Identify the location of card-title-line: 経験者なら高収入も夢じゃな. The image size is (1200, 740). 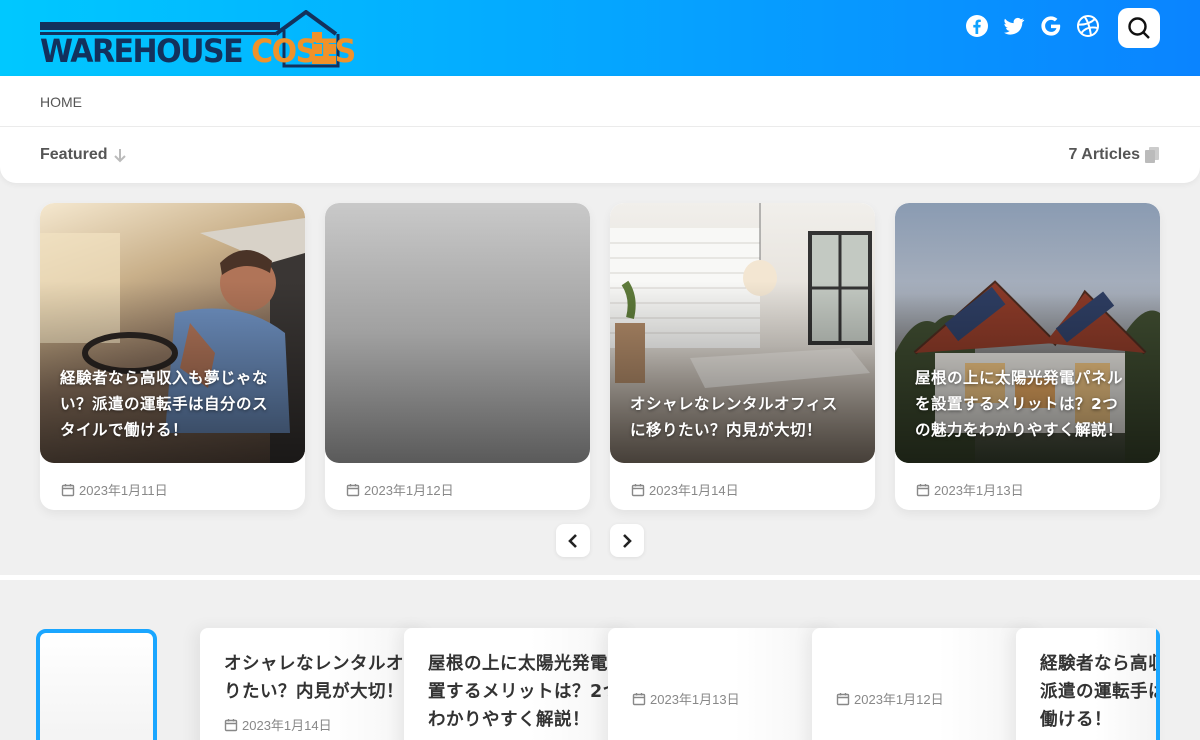
(164, 378).